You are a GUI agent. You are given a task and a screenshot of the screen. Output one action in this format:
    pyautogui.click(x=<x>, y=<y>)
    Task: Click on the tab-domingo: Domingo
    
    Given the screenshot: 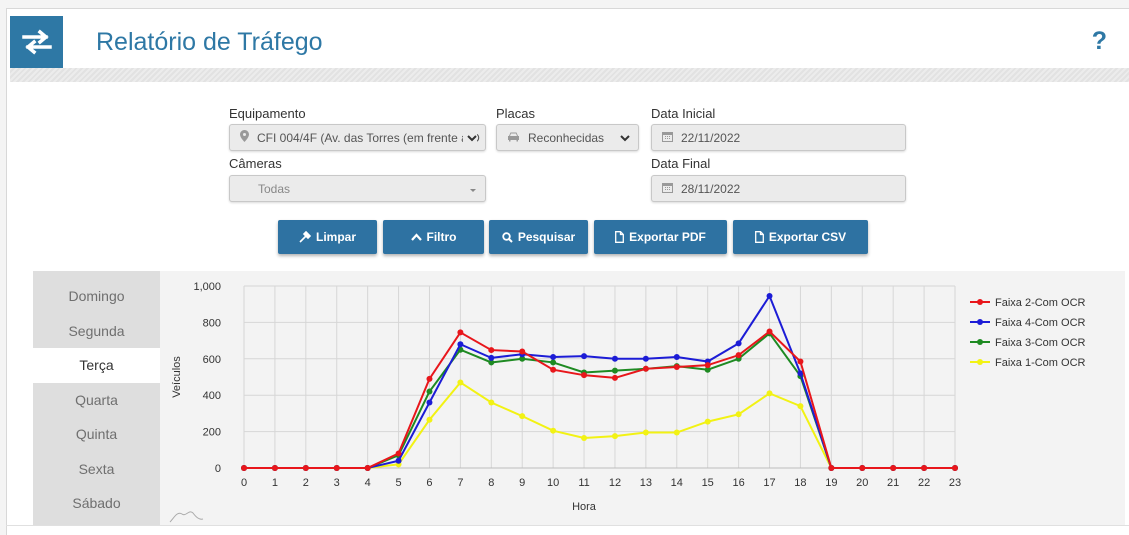 What is the action you would take?
    pyautogui.click(x=96, y=296)
    